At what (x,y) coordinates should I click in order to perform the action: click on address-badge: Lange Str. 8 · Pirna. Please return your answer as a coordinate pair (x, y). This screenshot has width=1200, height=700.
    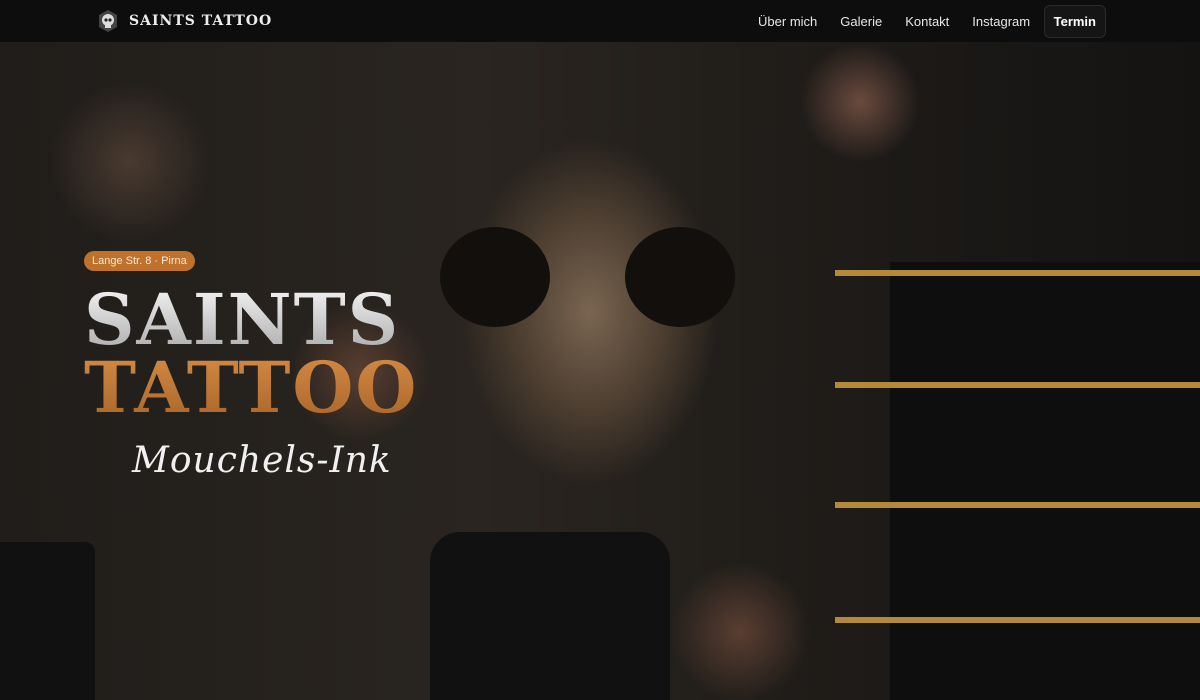
    Looking at the image, I should click on (139, 261).